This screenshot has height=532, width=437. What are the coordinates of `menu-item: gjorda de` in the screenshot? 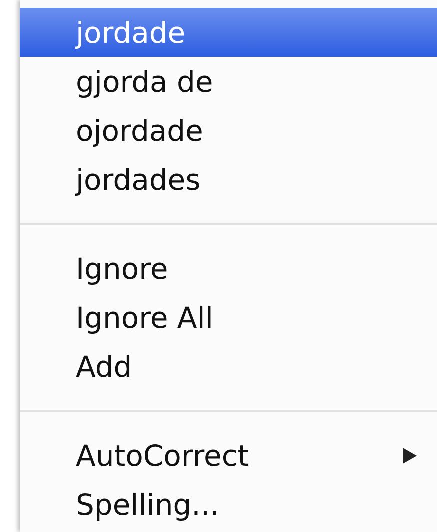 It's located at (228, 81).